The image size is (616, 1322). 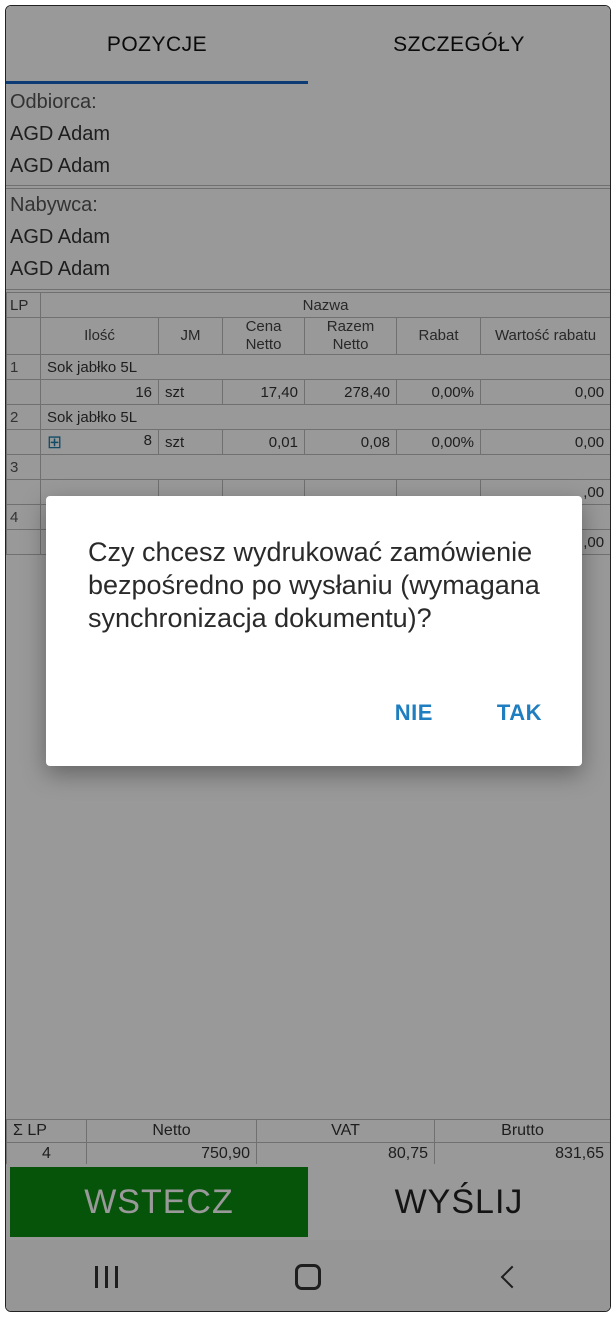 What do you see at coordinates (468, 713) in the screenshot?
I see `dialog-actions: NIE TAK` at bounding box center [468, 713].